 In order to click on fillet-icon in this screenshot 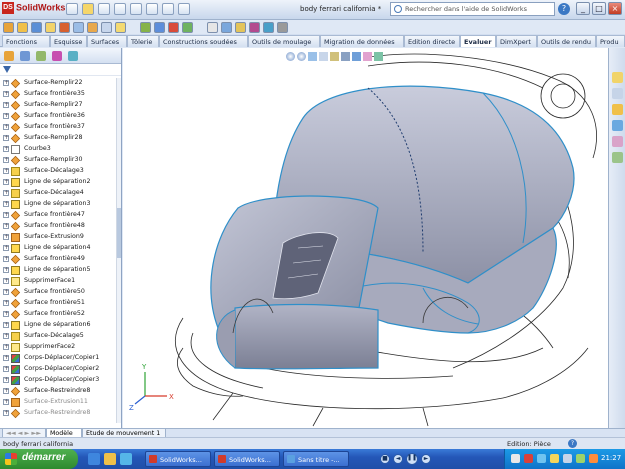, I will do `click(64, 27)`.